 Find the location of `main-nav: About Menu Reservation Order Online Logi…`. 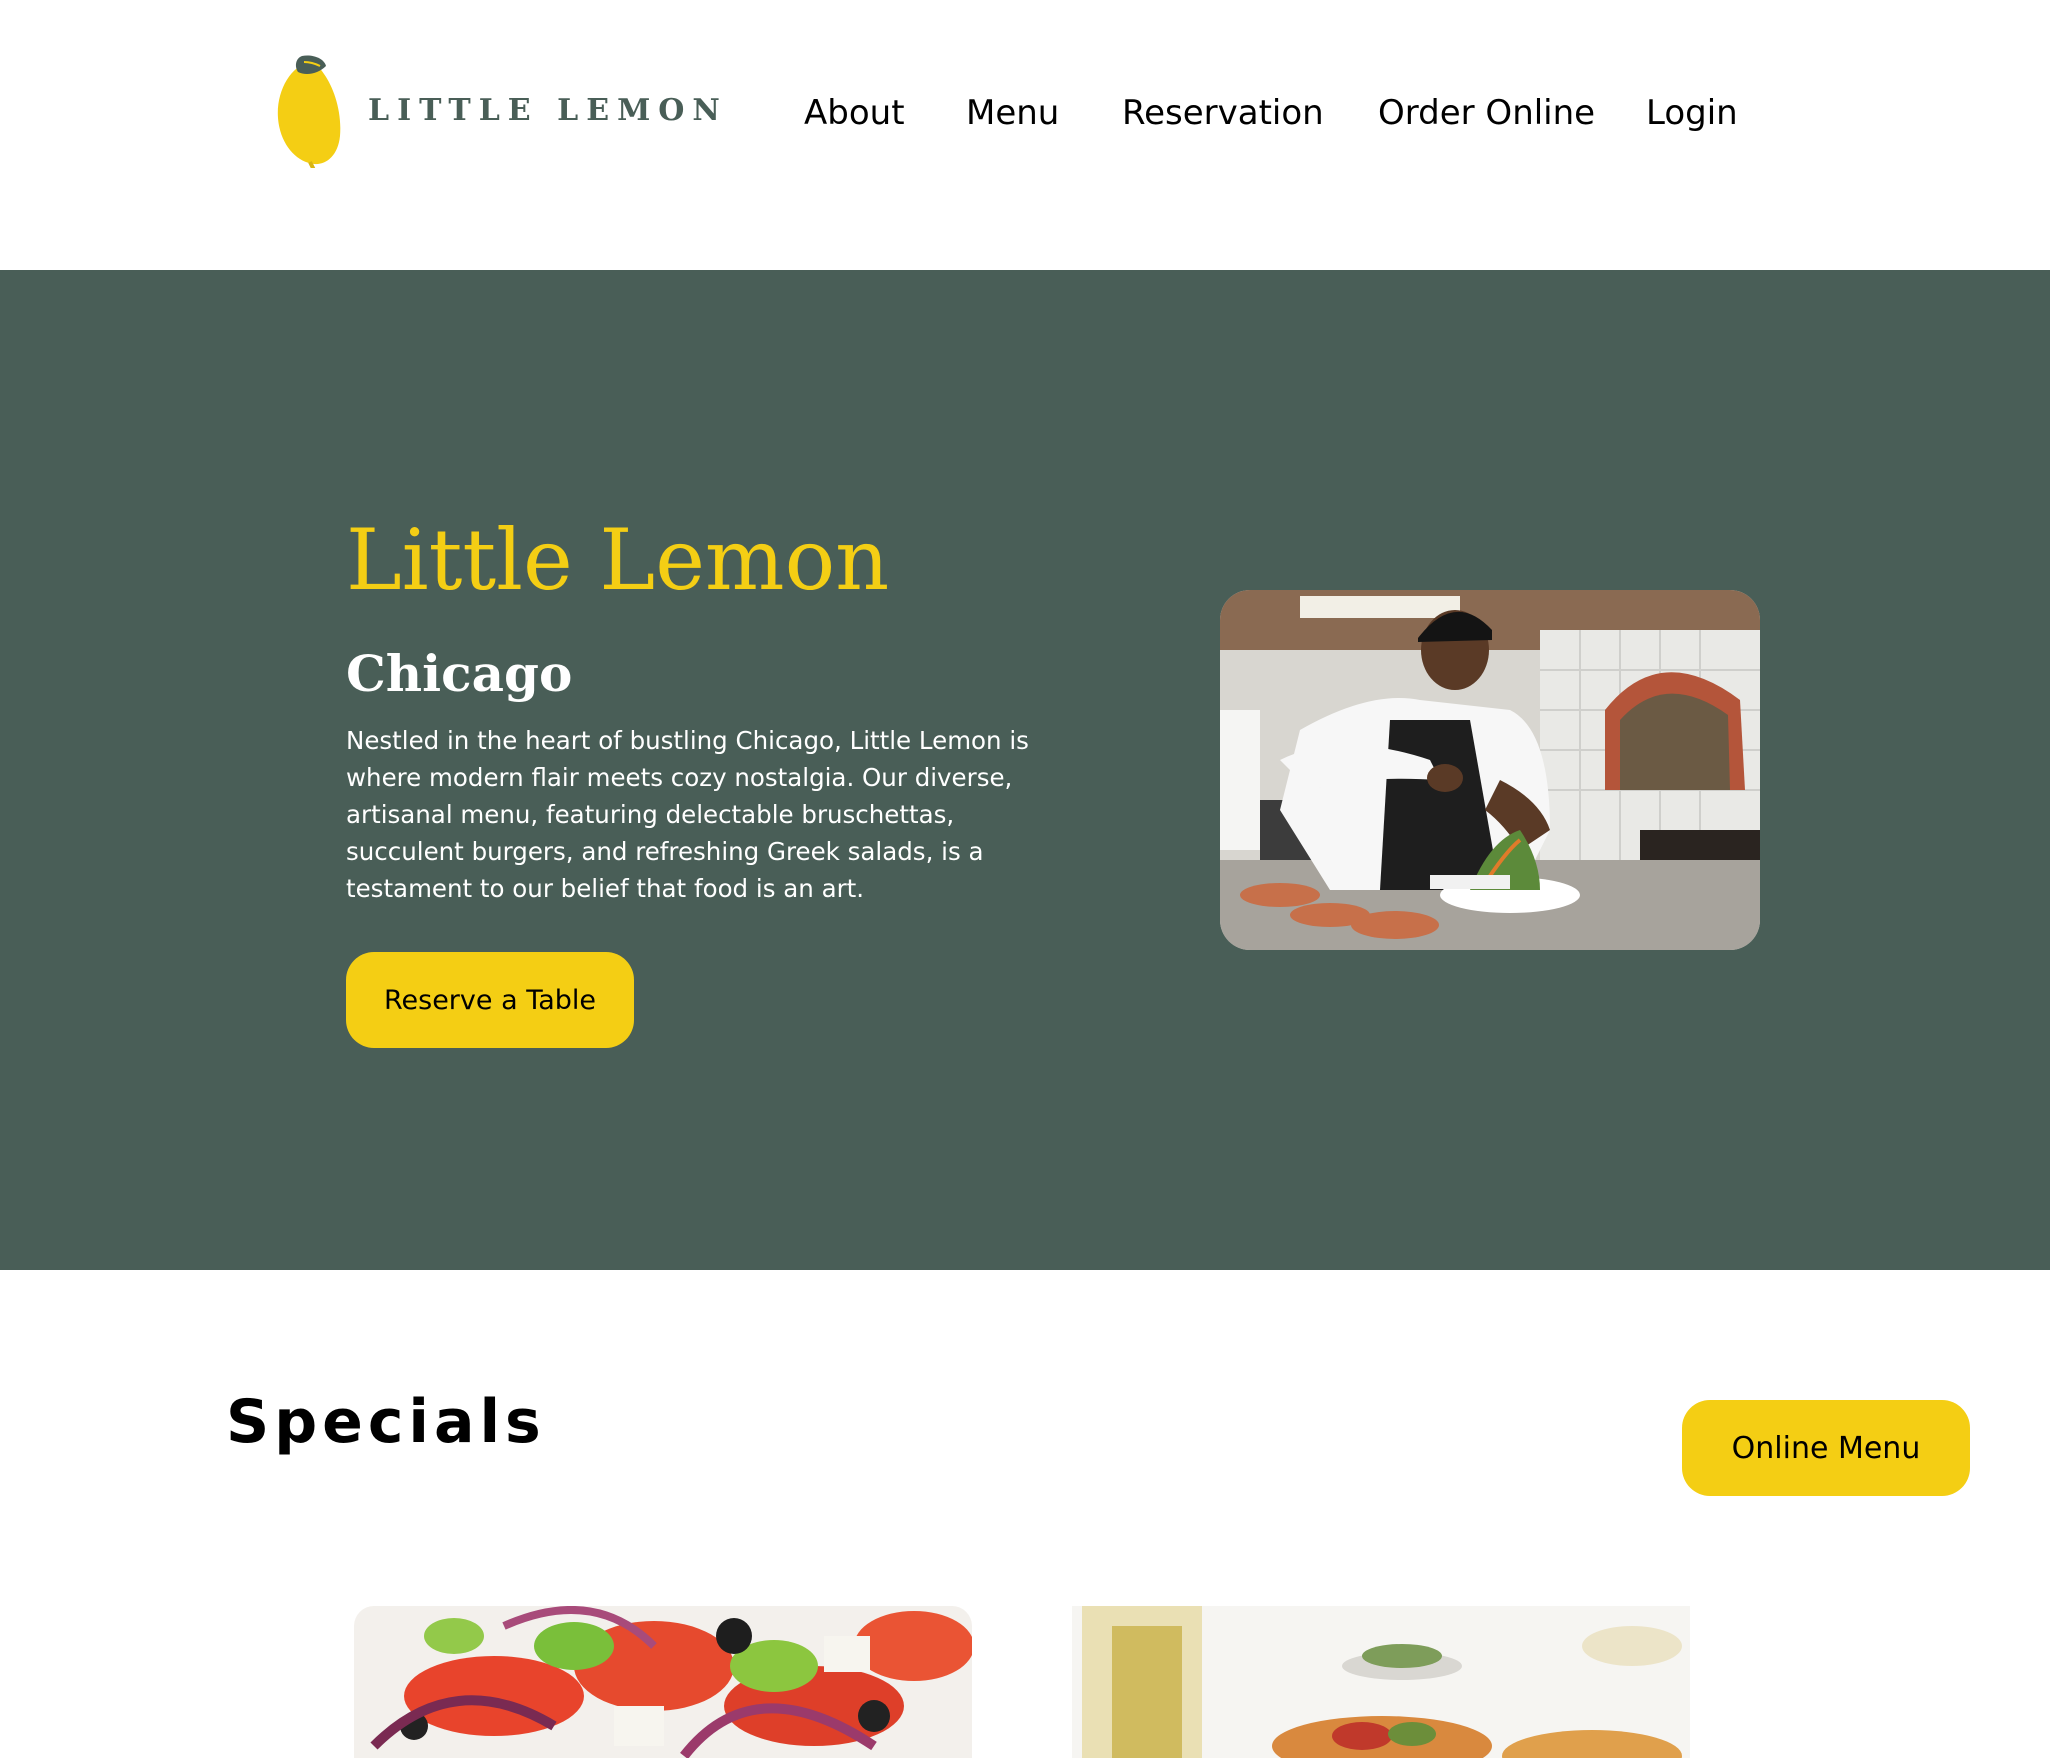

main-nav: About Menu Reservation Order Online Logi… is located at coordinates (1025, 113).